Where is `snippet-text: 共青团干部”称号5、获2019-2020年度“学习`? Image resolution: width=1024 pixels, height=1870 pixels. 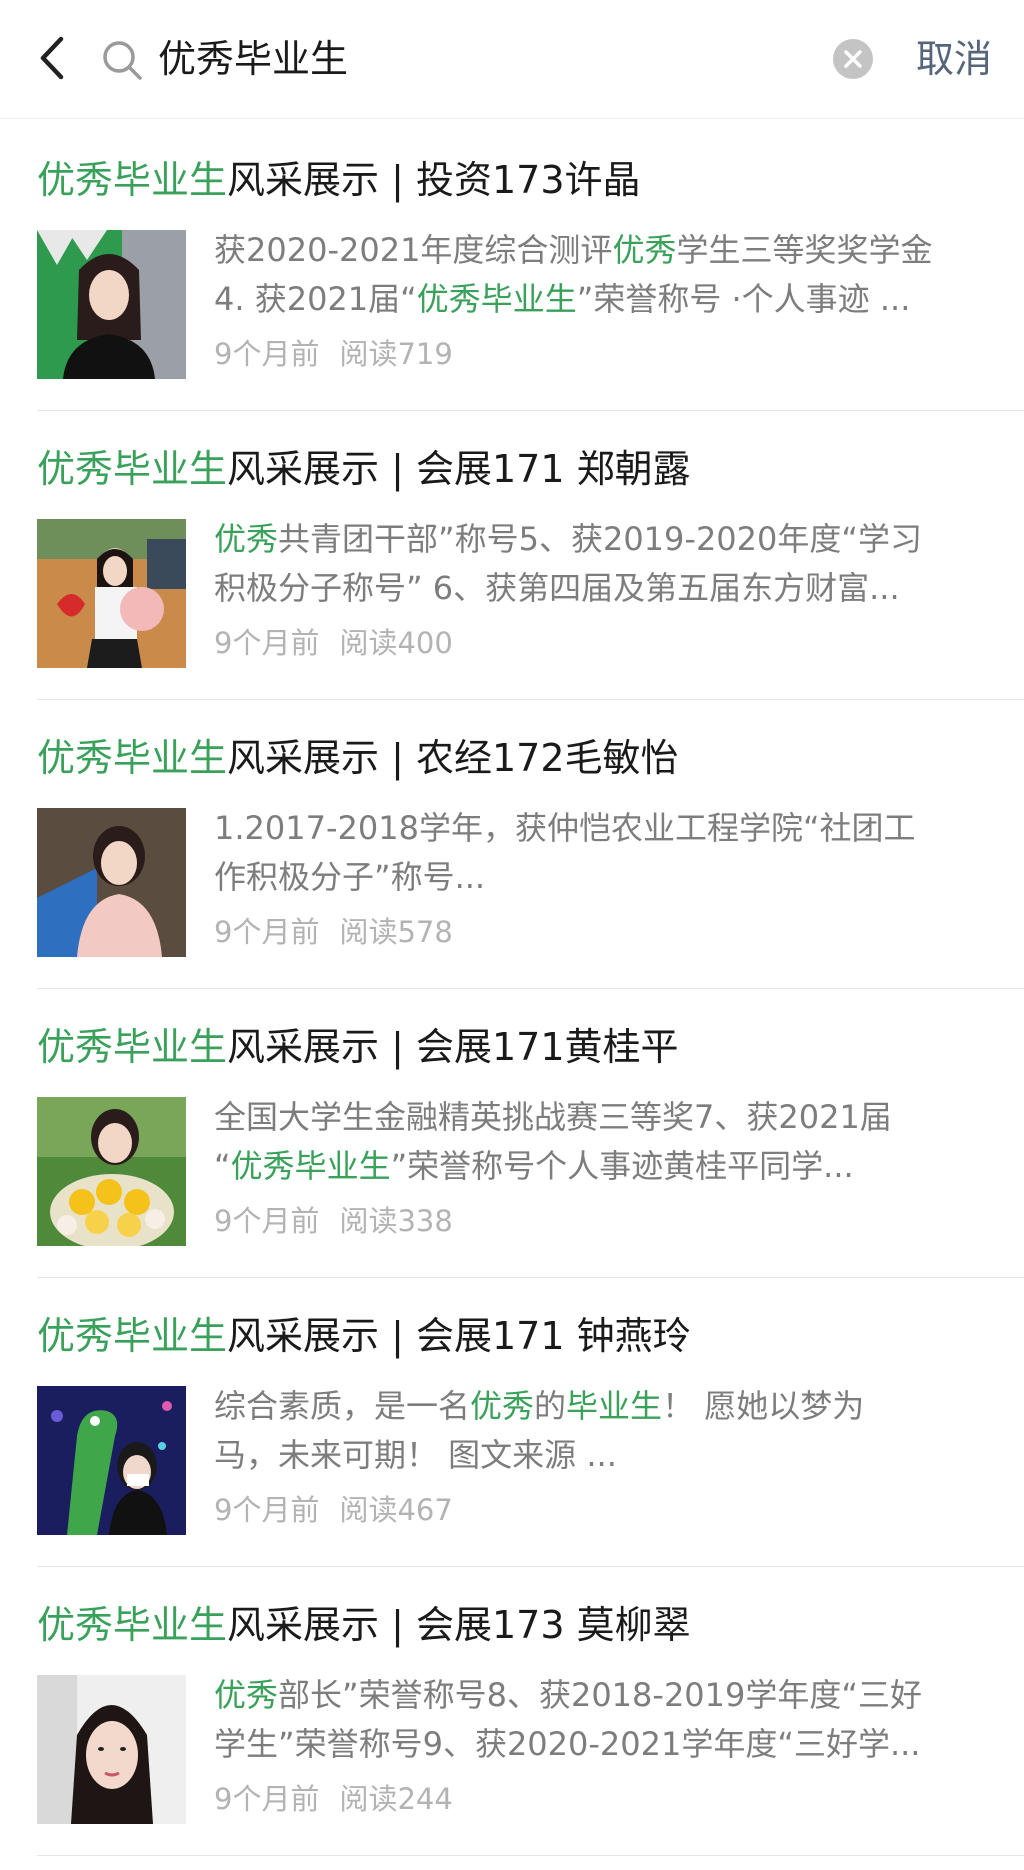
snippet-text: 共青团干部”称号5、获2019-2020年度“学习 is located at coordinates (600, 539).